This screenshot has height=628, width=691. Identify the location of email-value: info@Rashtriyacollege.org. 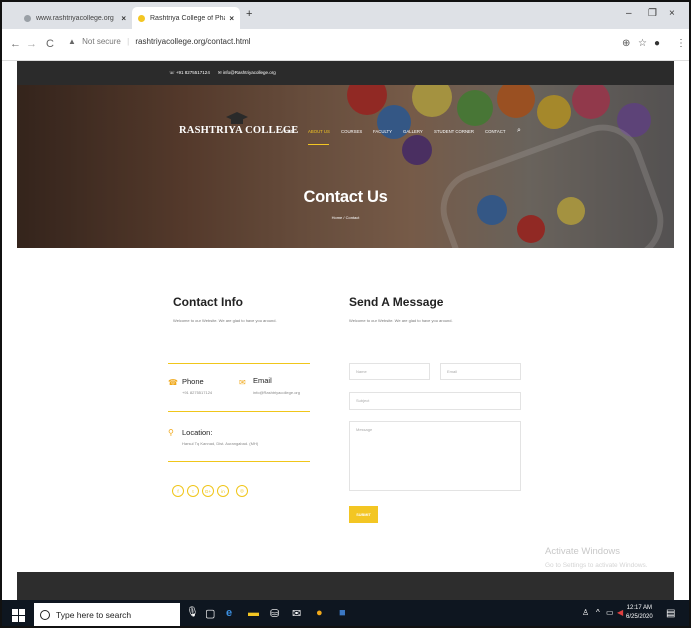
(276, 392).